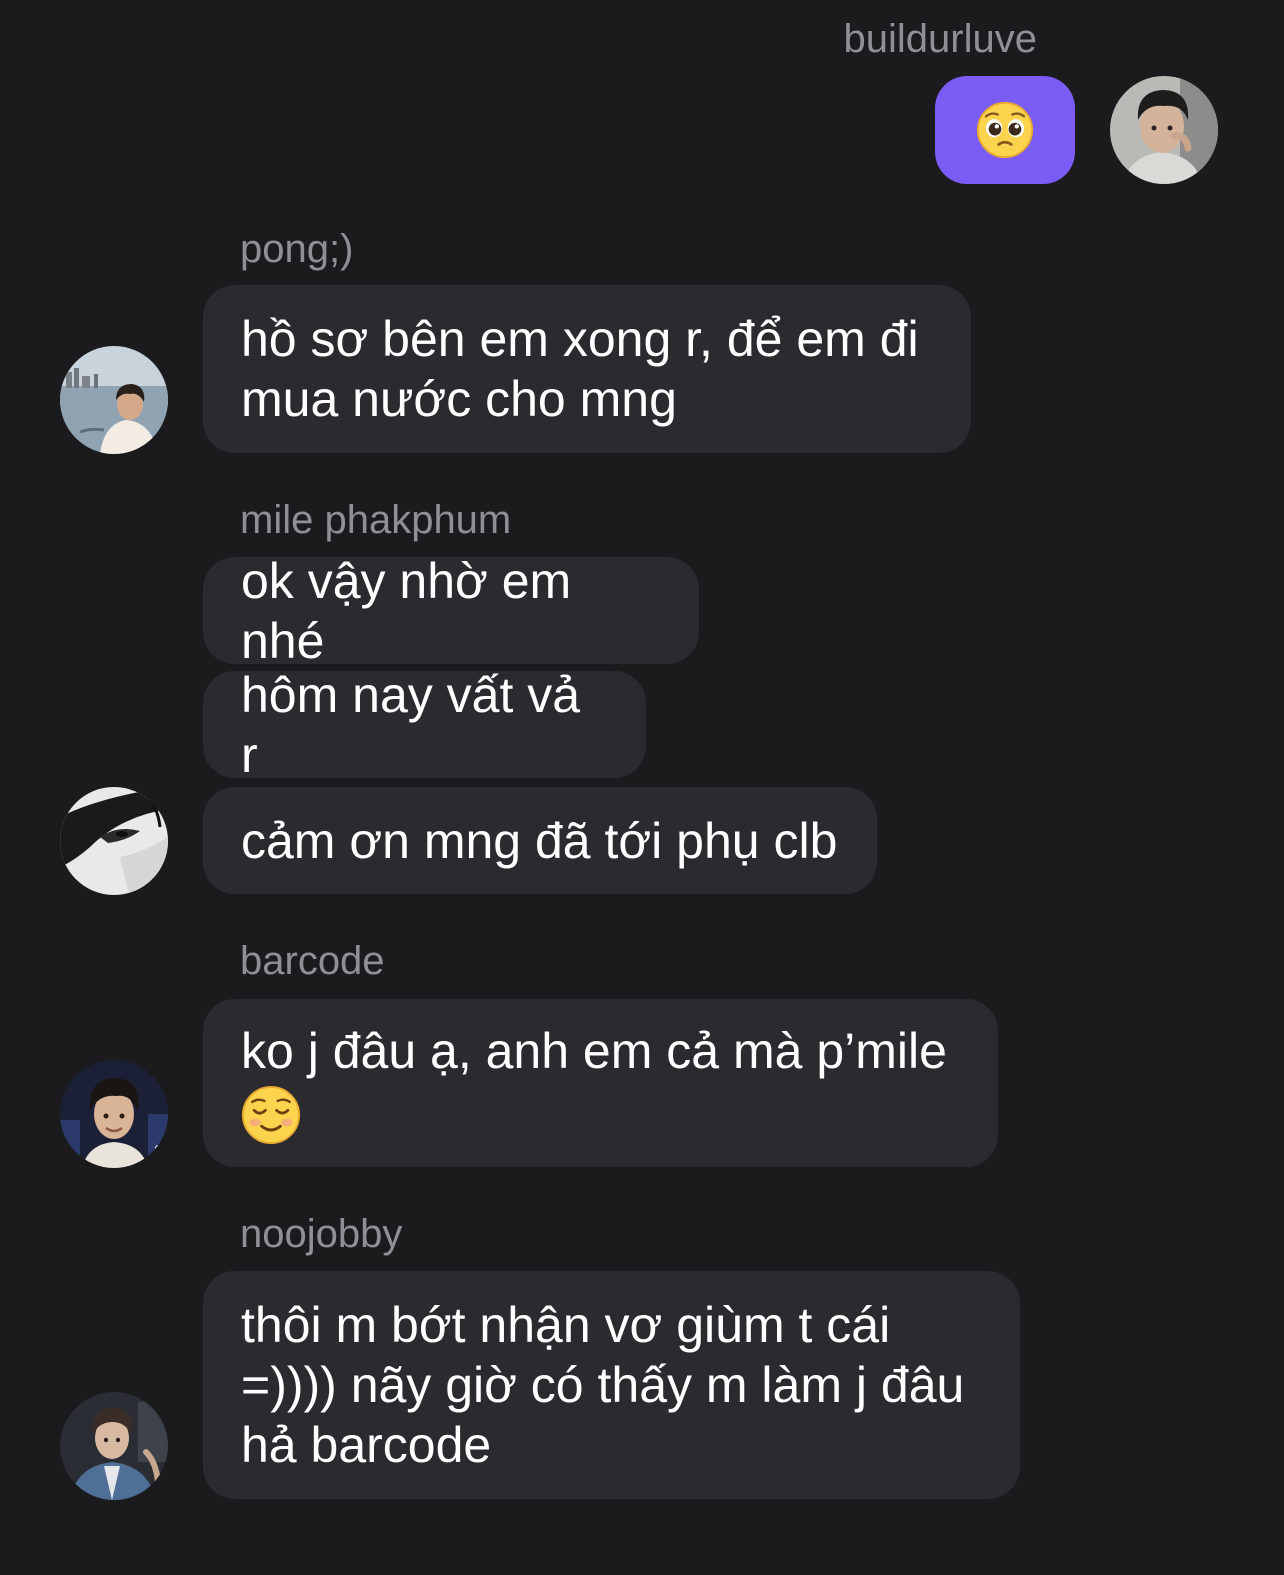  What do you see at coordinates (411, 724) in the screenshot?
I see `message-text: hôm nay vất vả r` at bounding box center [411, 724].